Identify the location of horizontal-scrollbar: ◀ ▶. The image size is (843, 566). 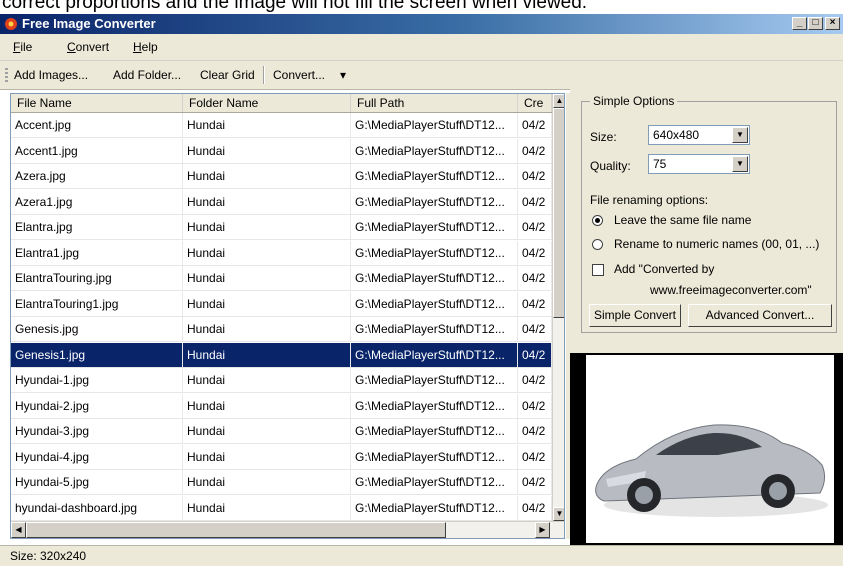
(287, 529).